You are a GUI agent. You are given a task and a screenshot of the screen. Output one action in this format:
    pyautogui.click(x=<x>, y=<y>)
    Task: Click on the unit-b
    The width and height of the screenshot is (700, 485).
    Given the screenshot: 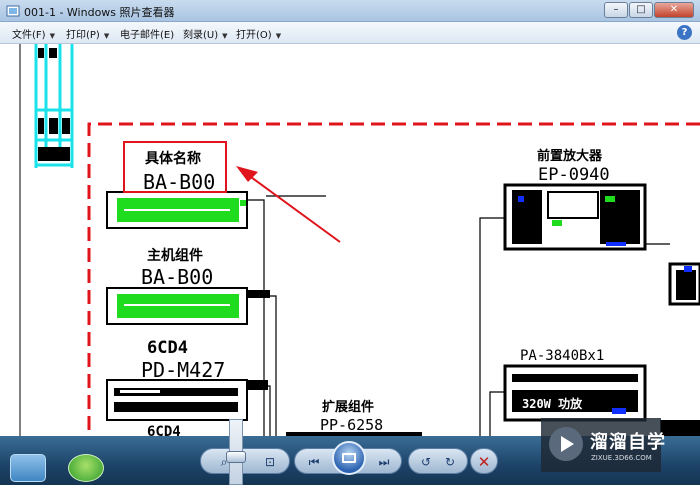 What is the action you would take?
    pyautogui.click(x=188, y=306)
    